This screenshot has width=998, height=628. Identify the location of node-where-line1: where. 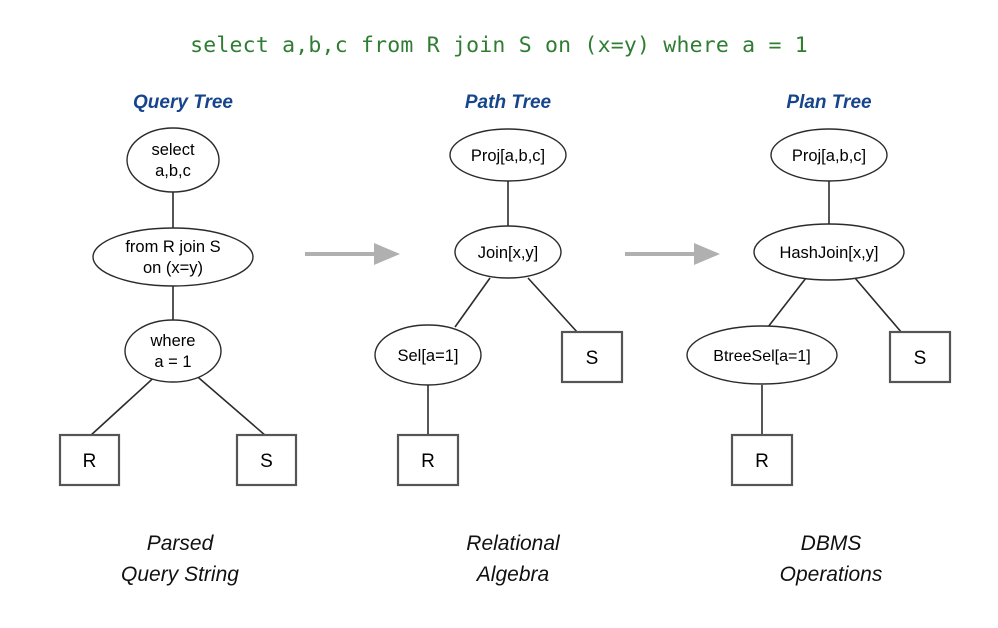
(173, 341).